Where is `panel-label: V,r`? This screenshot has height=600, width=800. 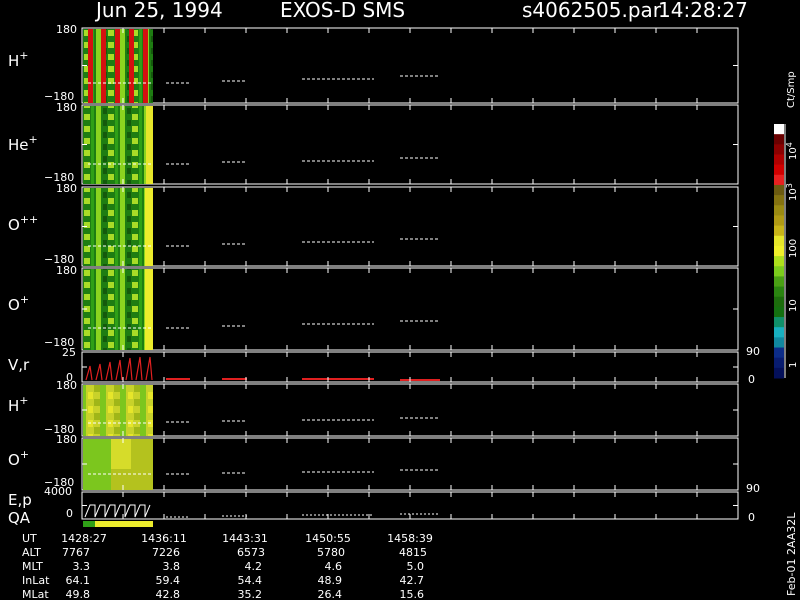 panel-label: V,r is located at coordinates (19, 365).